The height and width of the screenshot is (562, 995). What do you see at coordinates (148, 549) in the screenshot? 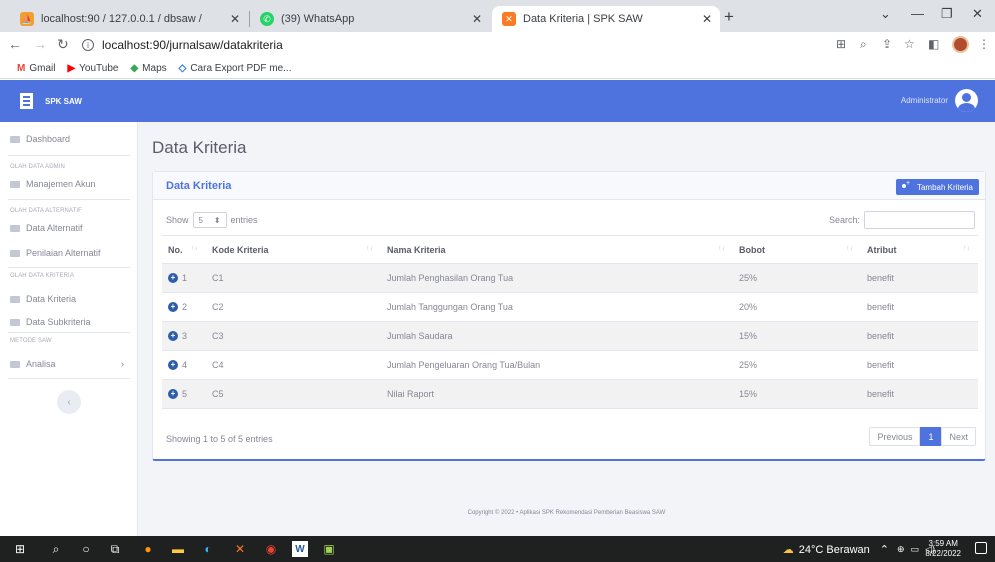
I see `firefox-icon: ●` at bounding box center [148, 549].